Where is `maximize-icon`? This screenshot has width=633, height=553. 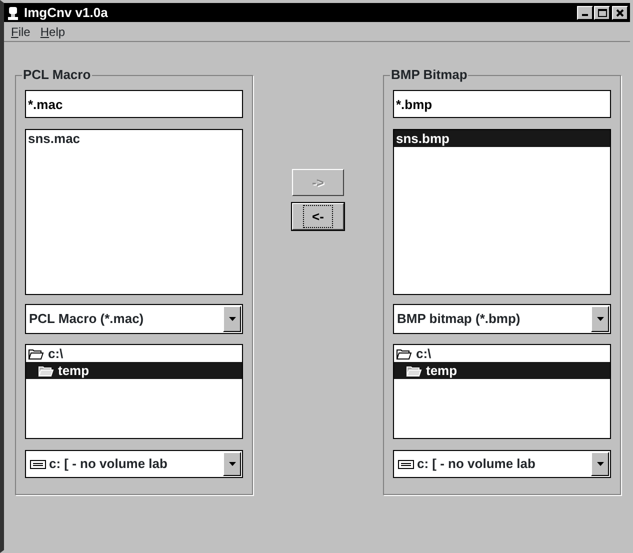 maximize-icon is located at coordinates (602, 12).